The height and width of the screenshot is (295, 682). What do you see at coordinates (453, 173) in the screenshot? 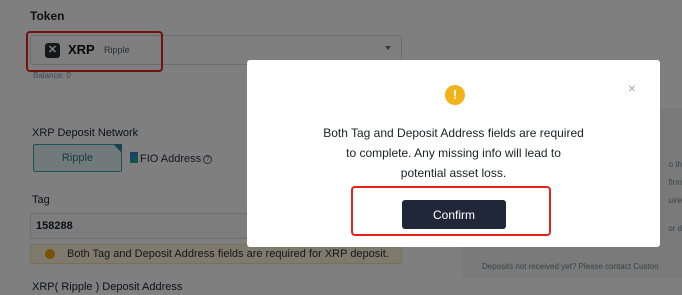
I see `dialog-message-line: potential asset loss.` at bounding box center [453, 173].